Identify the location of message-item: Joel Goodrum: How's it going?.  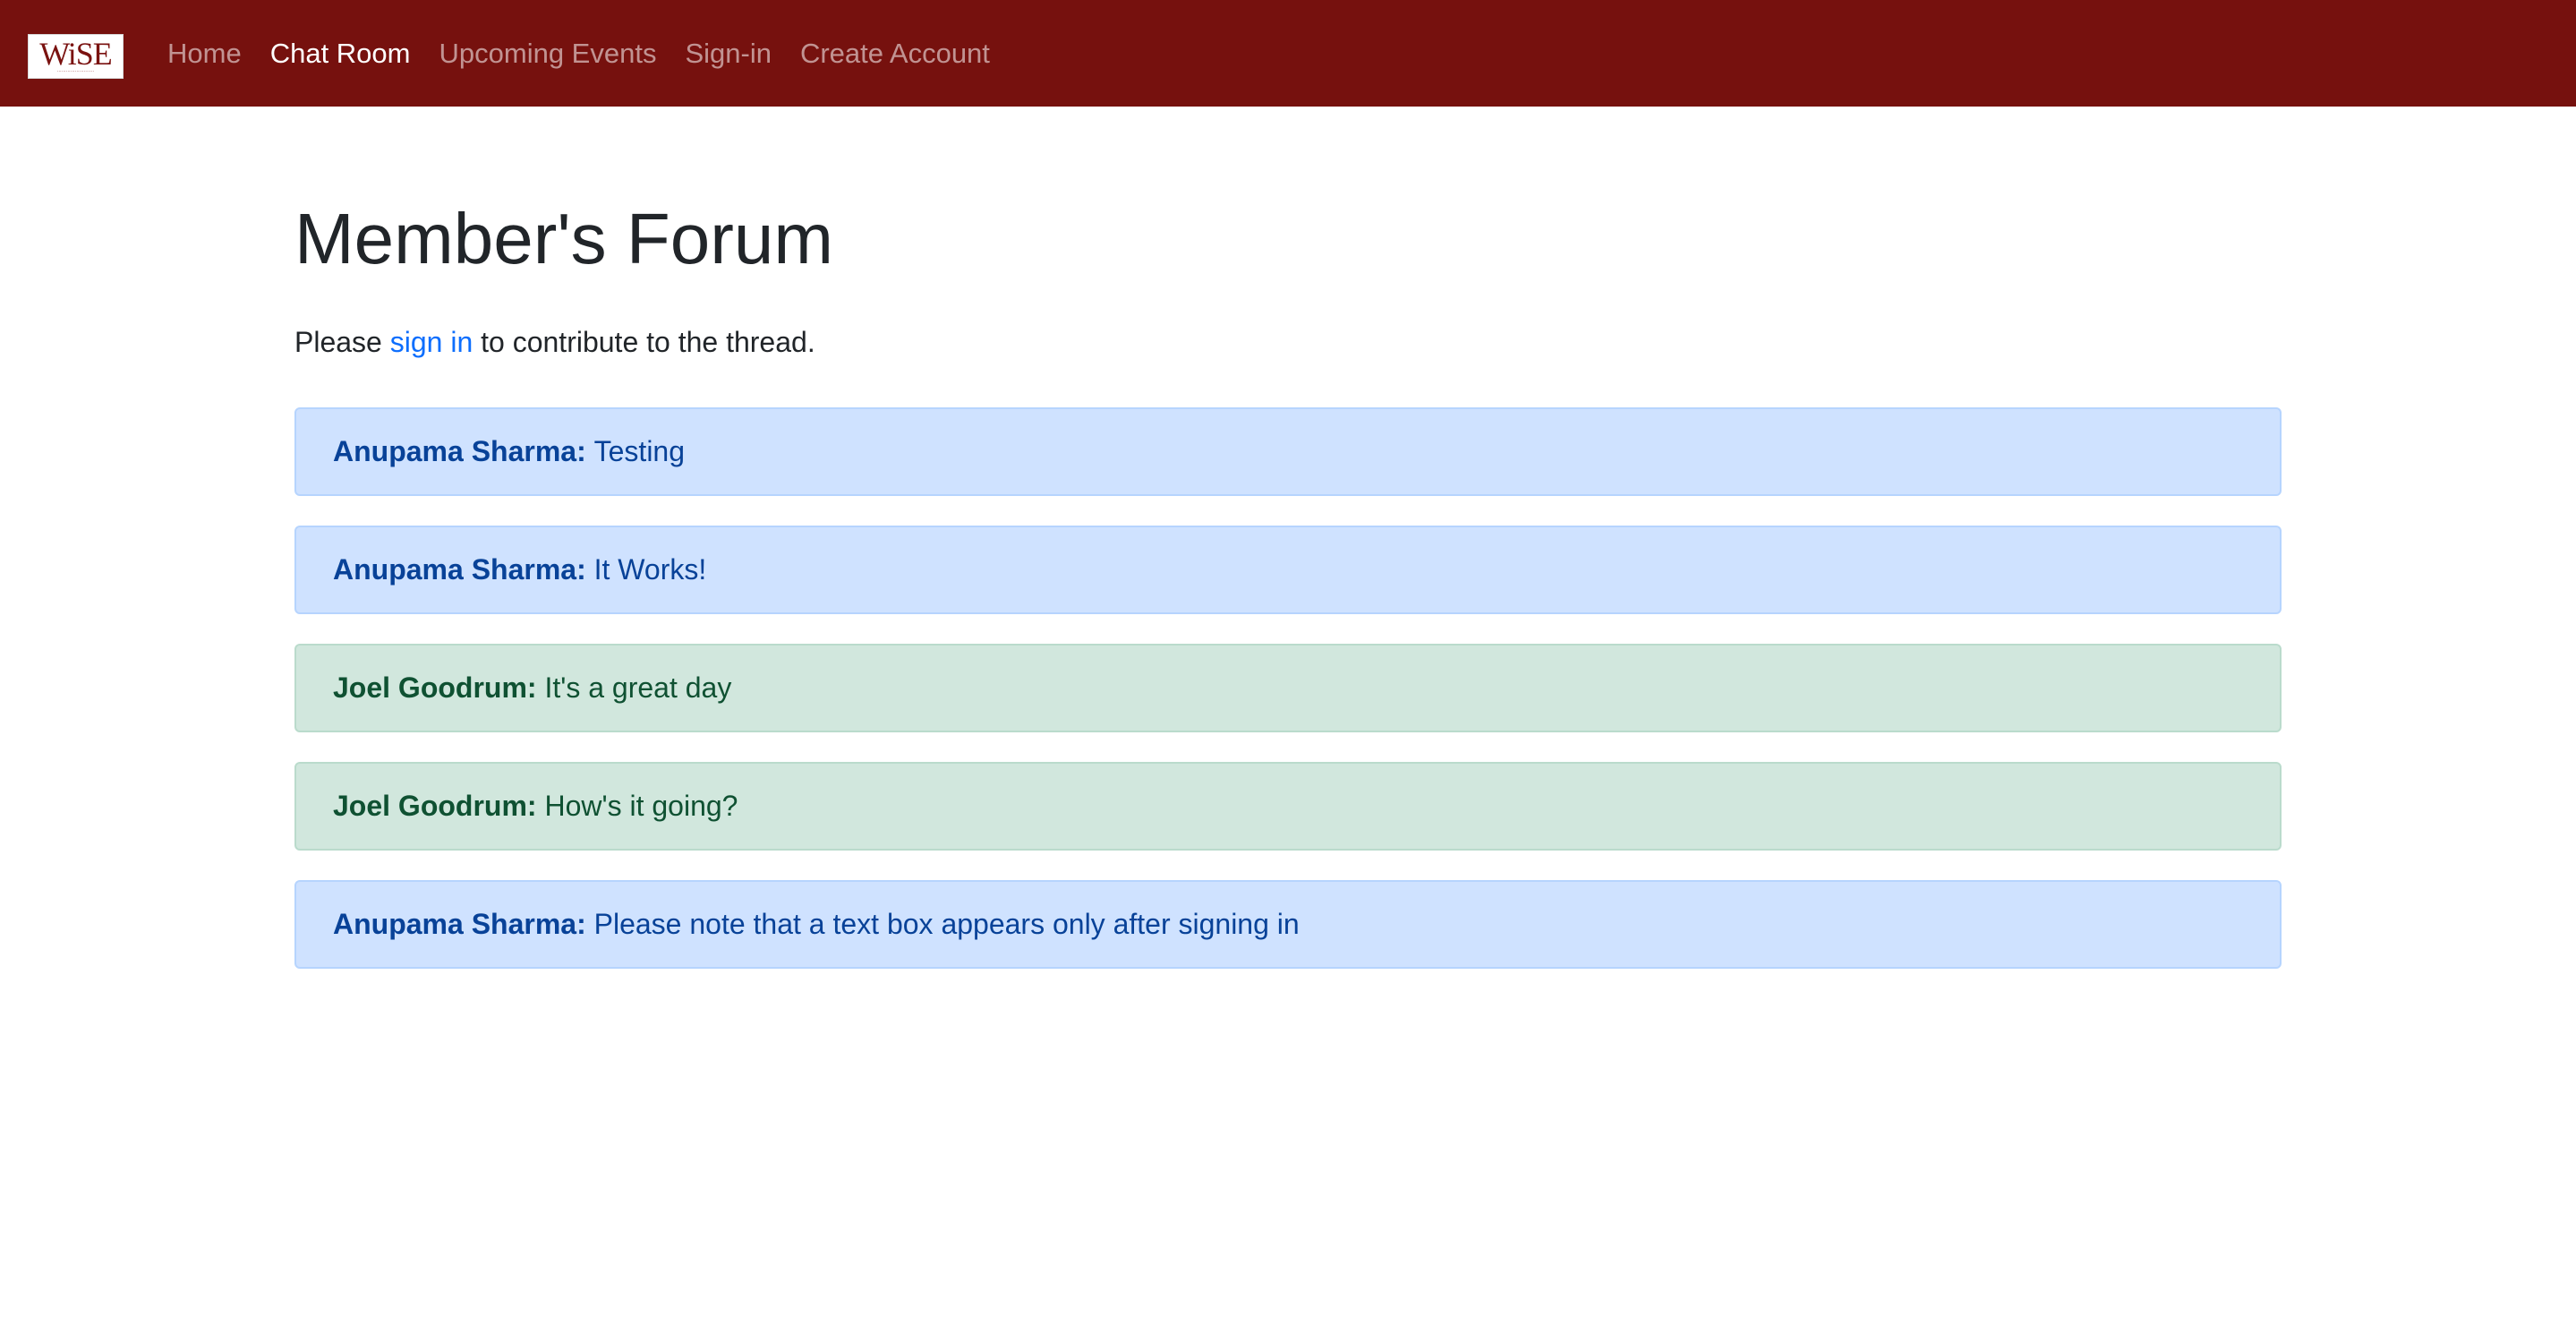
(1288, 807).